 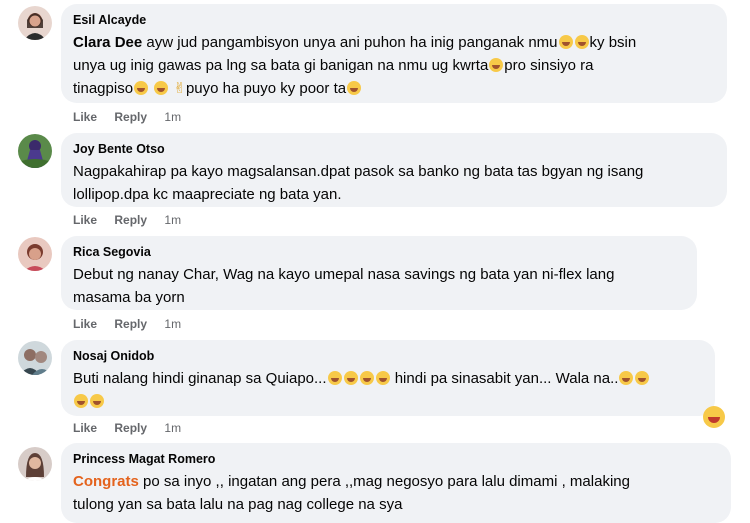 What do you see at coordinates (354, 88) in the screenshot?
I see `smile-emoji-icon` at bounding box center [354, 88].